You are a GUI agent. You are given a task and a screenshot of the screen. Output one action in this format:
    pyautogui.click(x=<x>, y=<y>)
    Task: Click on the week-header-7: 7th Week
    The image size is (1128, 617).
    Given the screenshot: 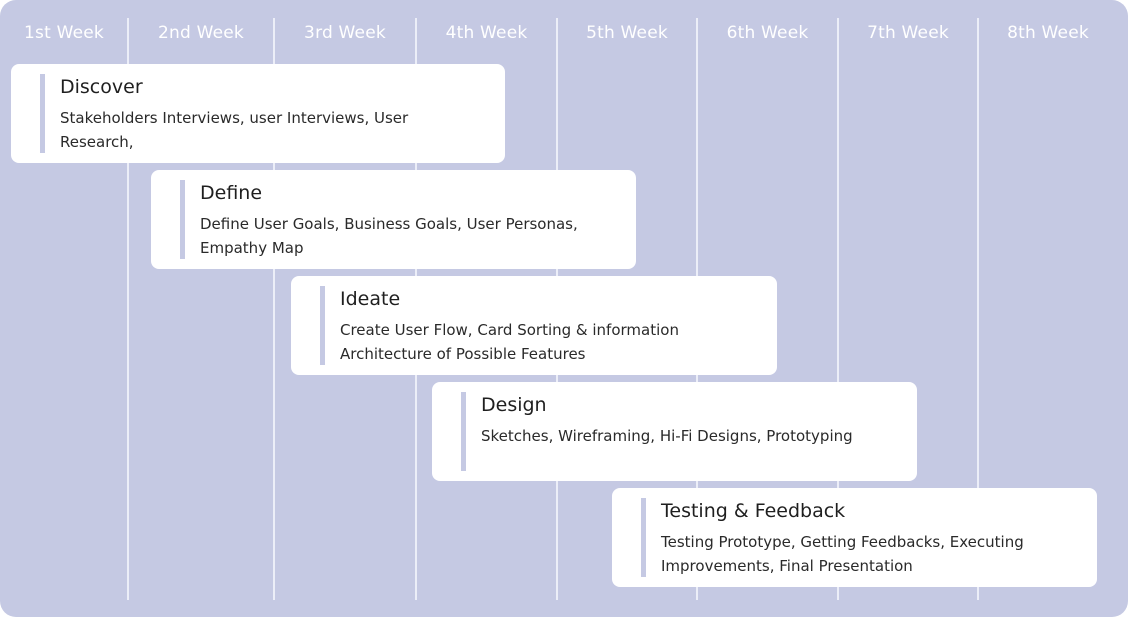 What is the action you would take?
    pyautogui.click(x=908, y=33)
    